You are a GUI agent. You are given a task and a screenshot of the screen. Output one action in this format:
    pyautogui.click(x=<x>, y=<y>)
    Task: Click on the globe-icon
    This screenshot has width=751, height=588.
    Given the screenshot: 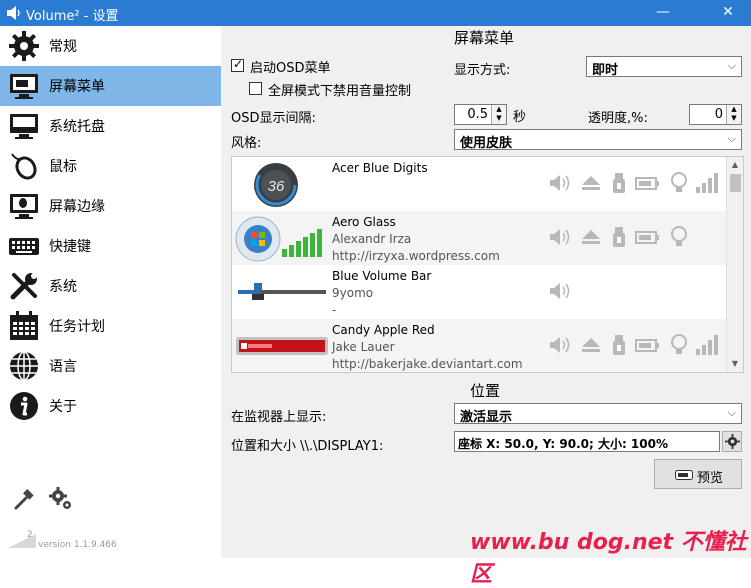 What is the action you would take?
    pyautogui.click(x=24, y=366)
    